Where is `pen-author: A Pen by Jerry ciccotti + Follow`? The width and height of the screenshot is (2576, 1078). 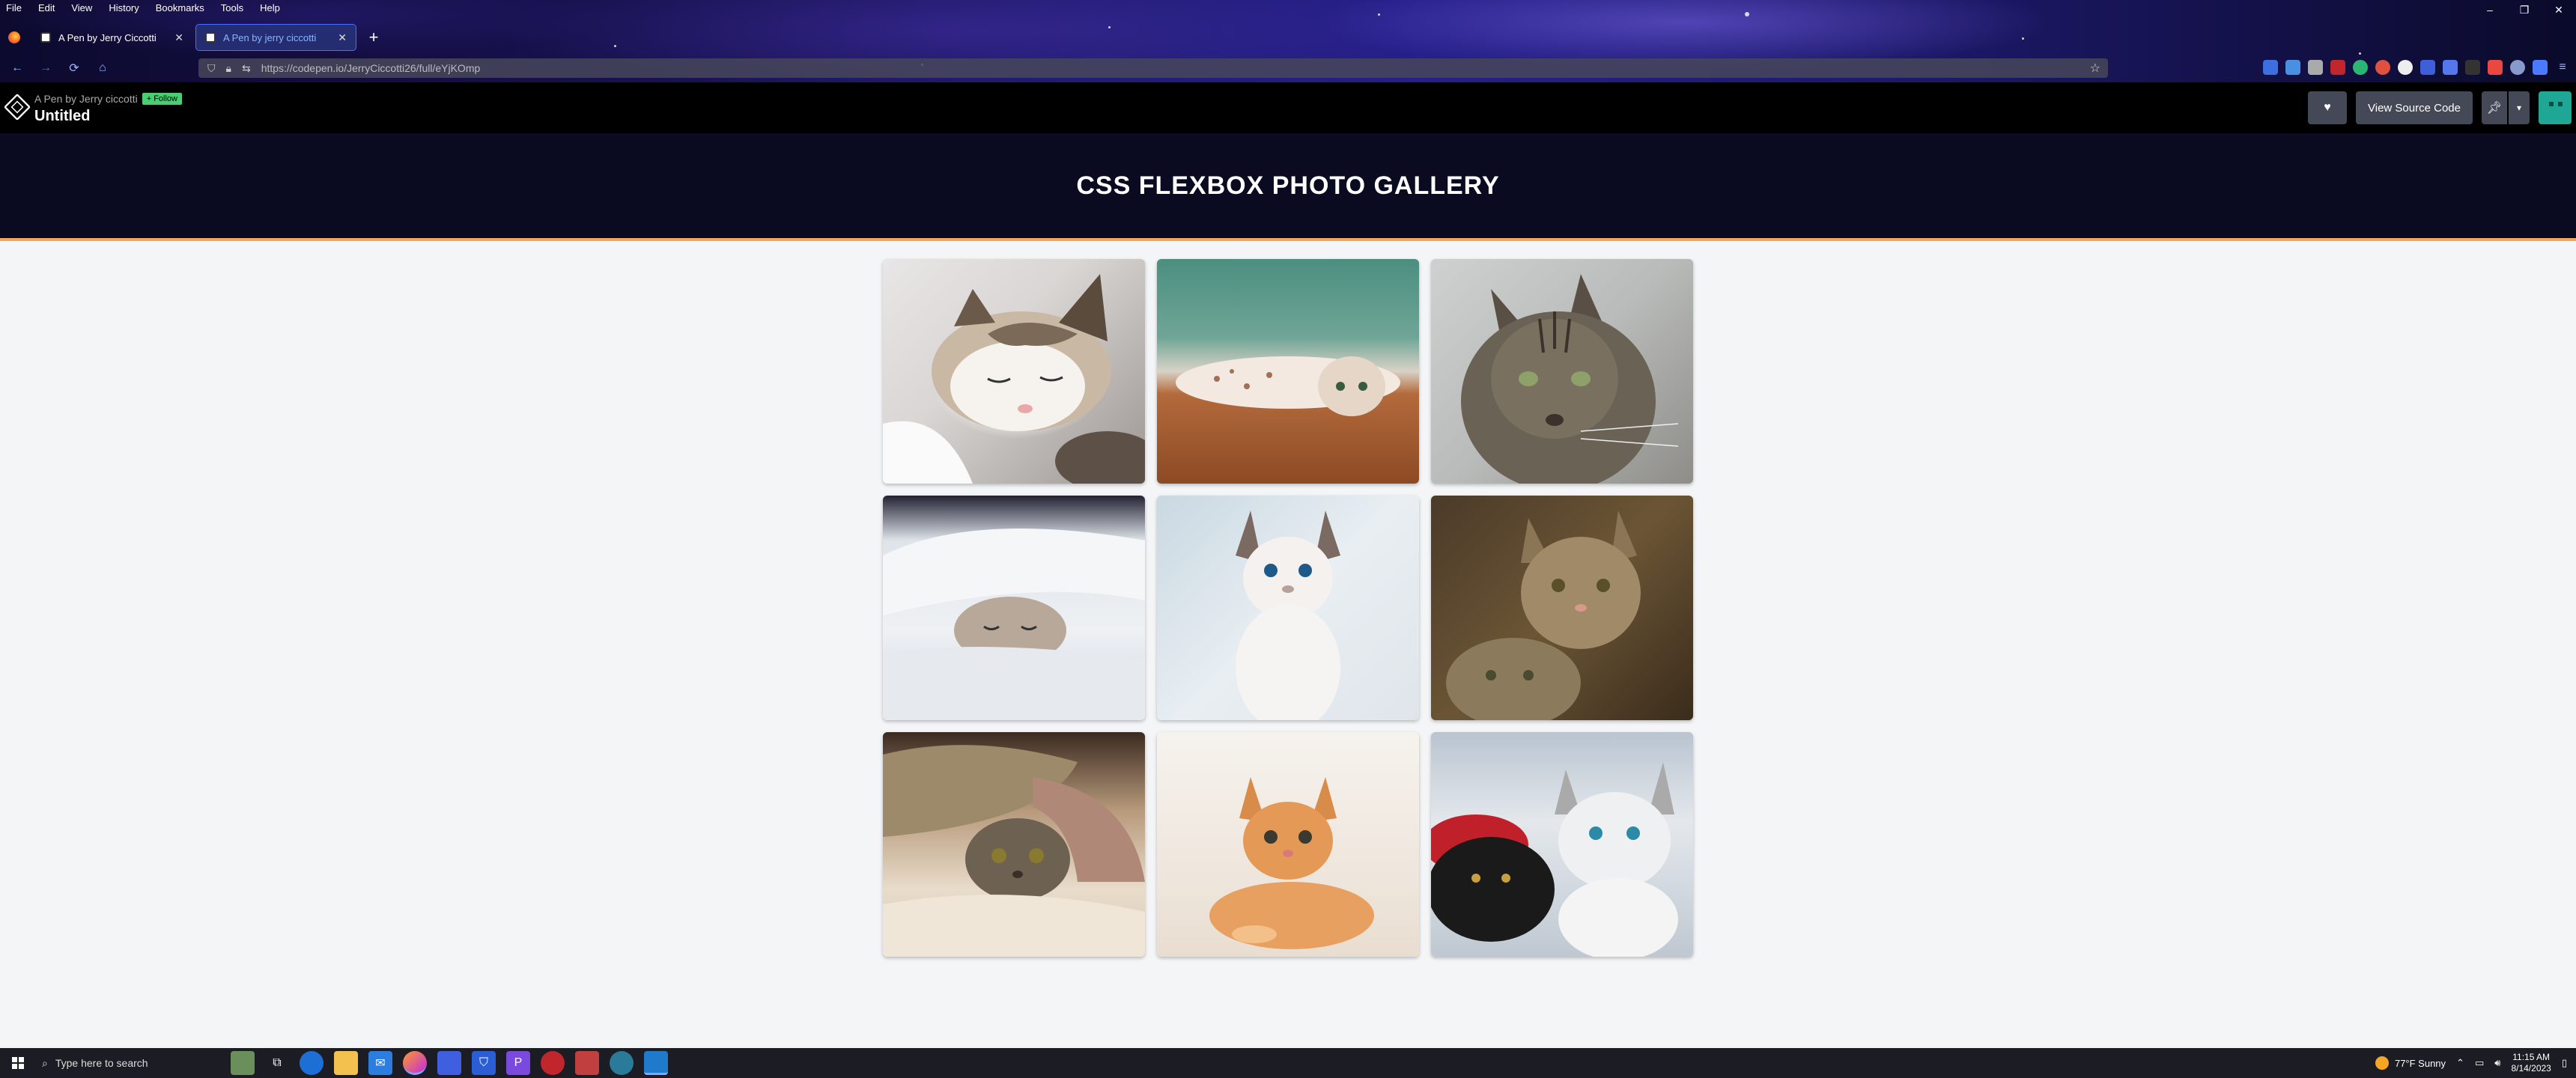 pen-author: A Pen by Jerry ciccotti + Follow is located at coordinates (108, 99).